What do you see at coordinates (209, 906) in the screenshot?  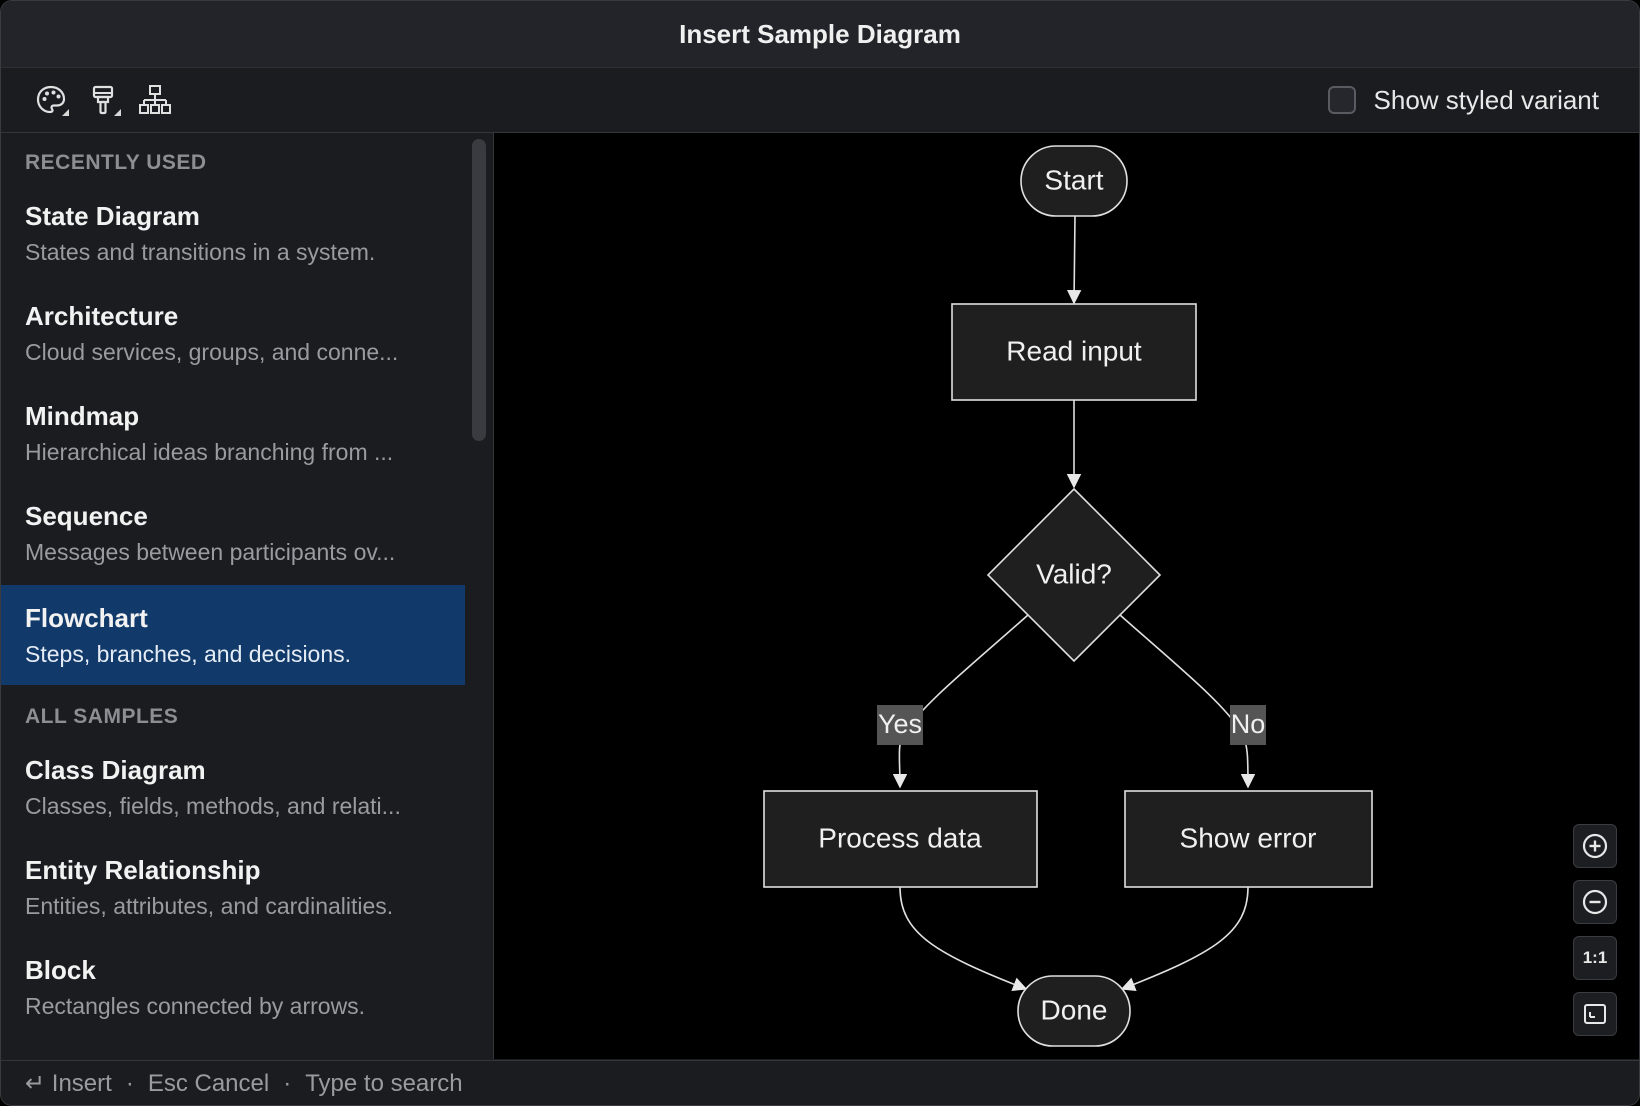 I see `sample-item-description: Entities, attributes, and cardinalities.` at bounding box center [209, 906].